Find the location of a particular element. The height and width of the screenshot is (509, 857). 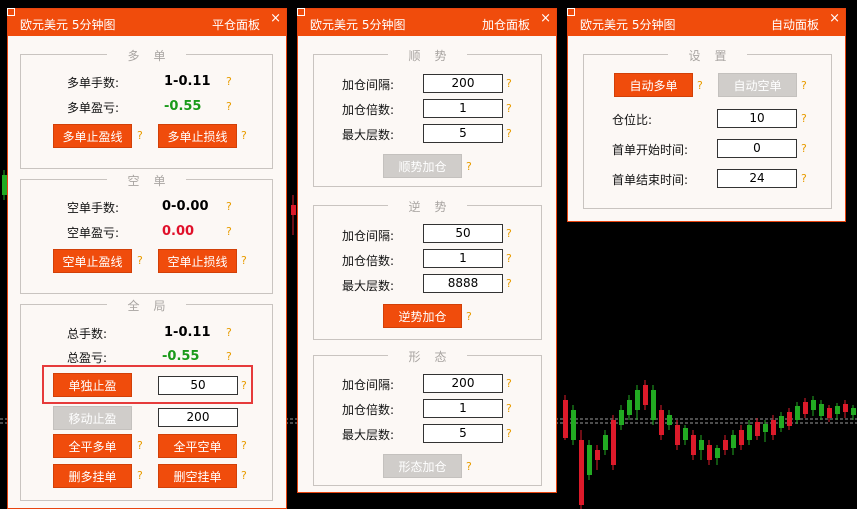

auto-long-button: 自动多单 is located at coordinates (653, 85).